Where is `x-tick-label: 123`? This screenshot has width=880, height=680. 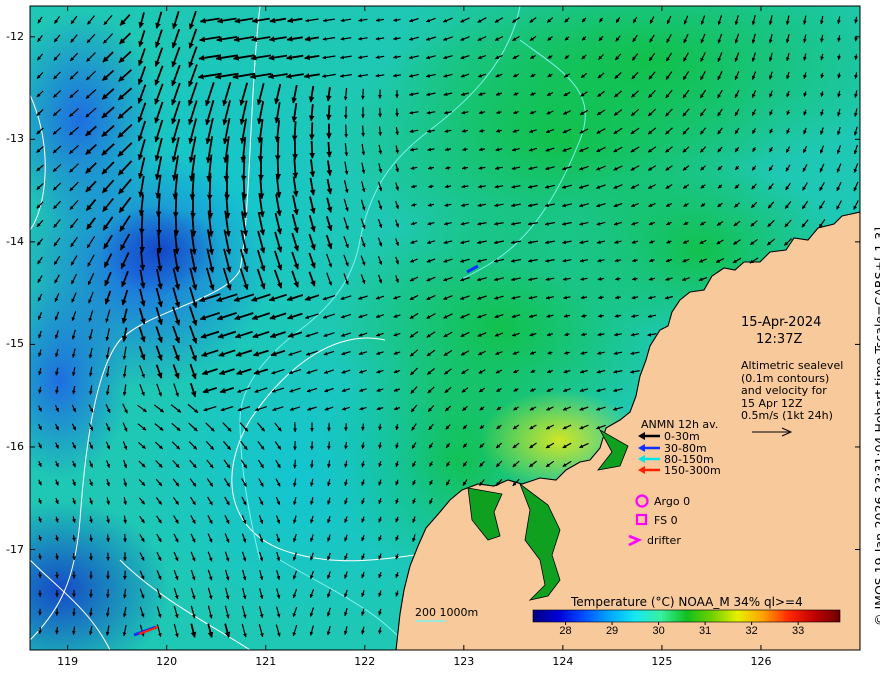
x-tick-label: 123 is located at coordinates (464, 661).